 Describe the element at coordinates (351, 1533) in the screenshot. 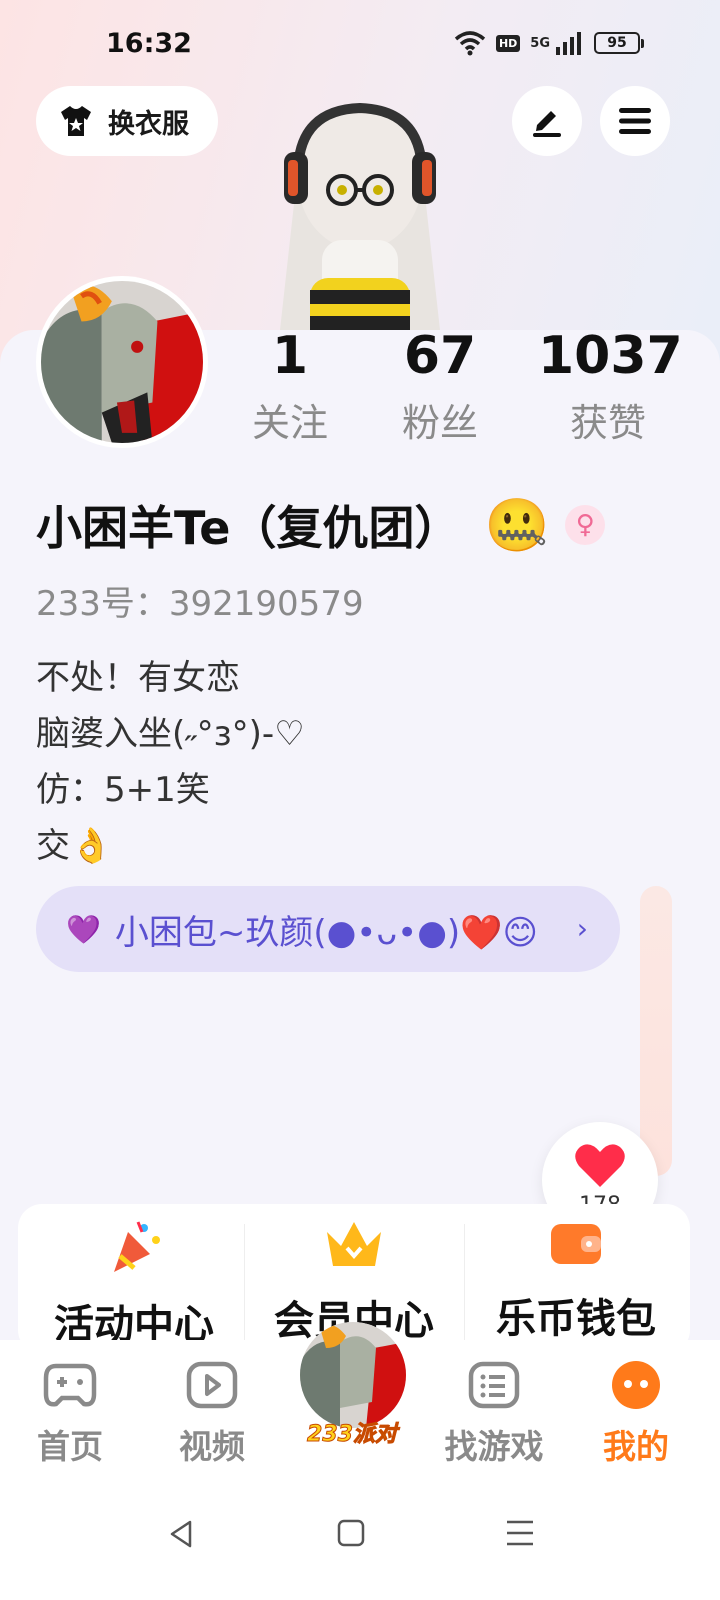

I see `home-square-icon` at that location.